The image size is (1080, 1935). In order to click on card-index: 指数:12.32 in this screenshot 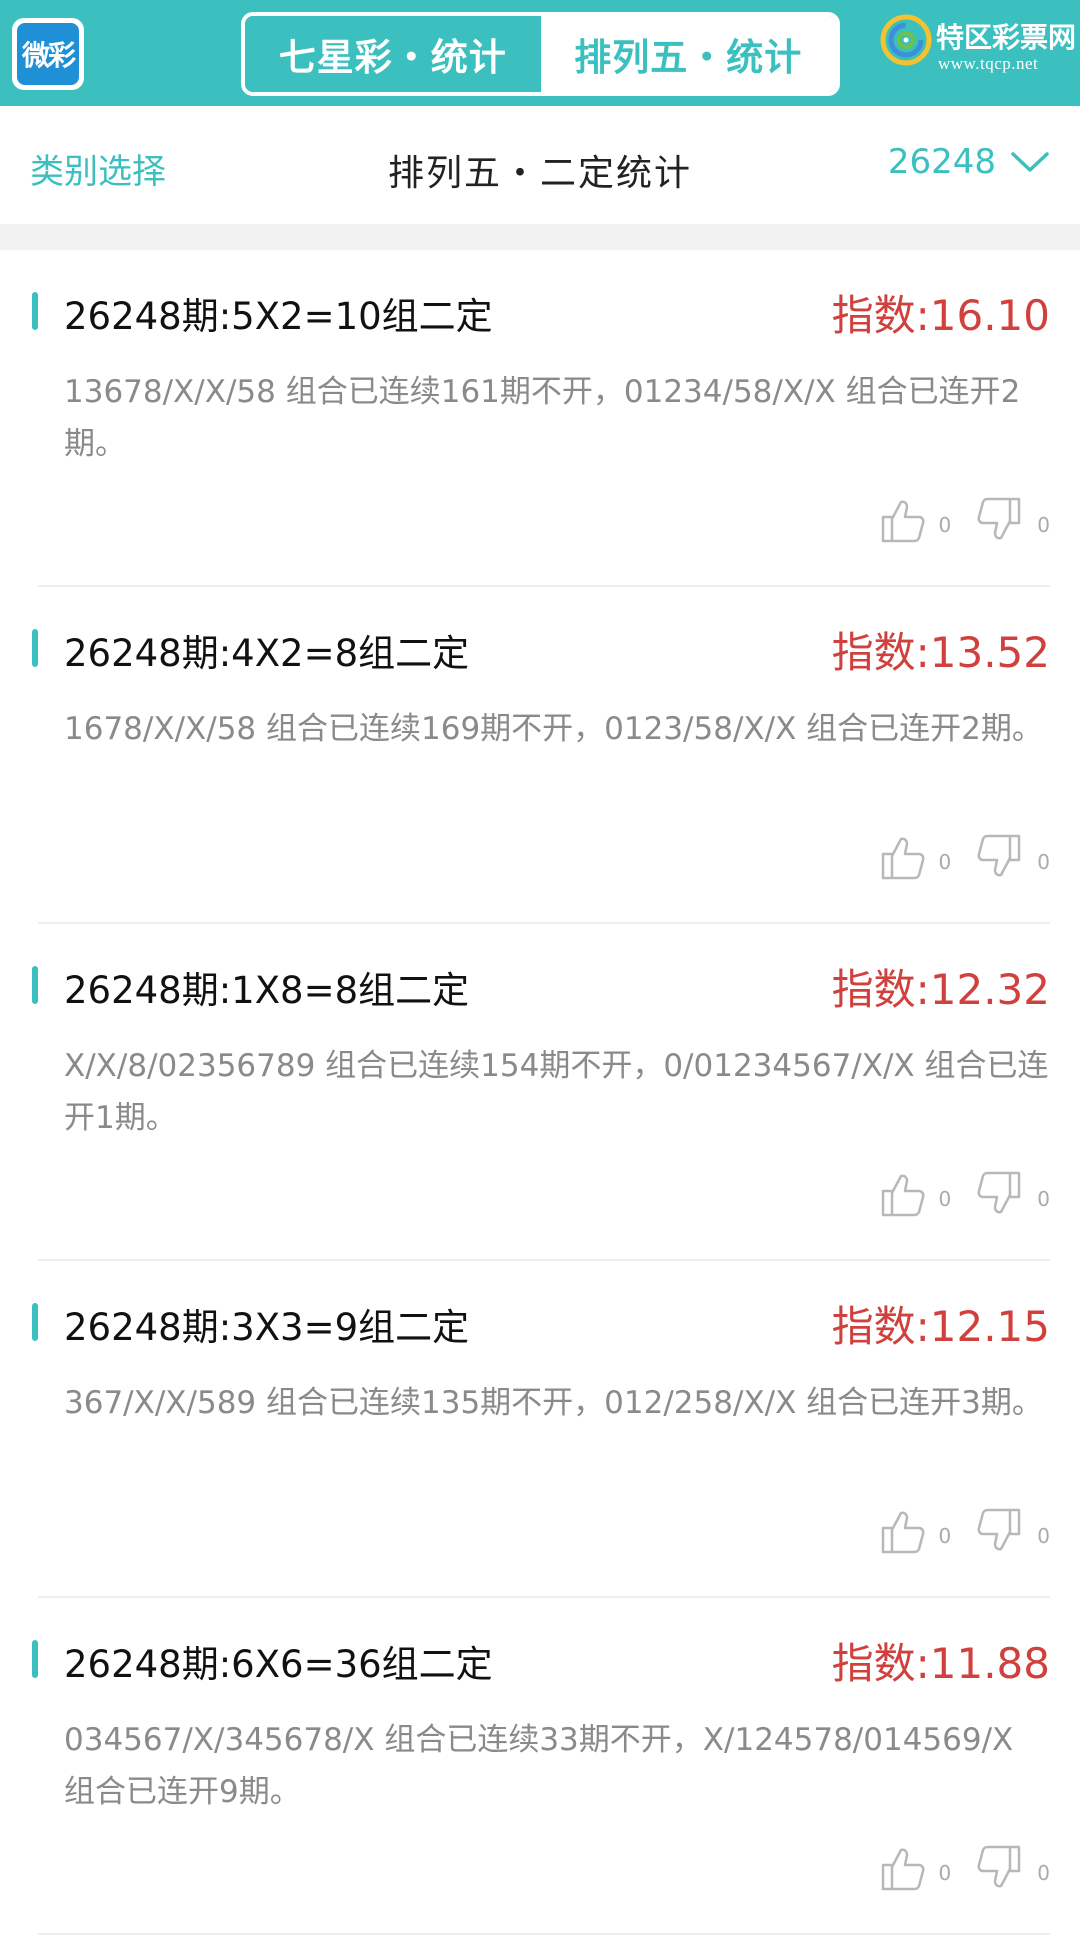, I will do `click(940, 989)`.